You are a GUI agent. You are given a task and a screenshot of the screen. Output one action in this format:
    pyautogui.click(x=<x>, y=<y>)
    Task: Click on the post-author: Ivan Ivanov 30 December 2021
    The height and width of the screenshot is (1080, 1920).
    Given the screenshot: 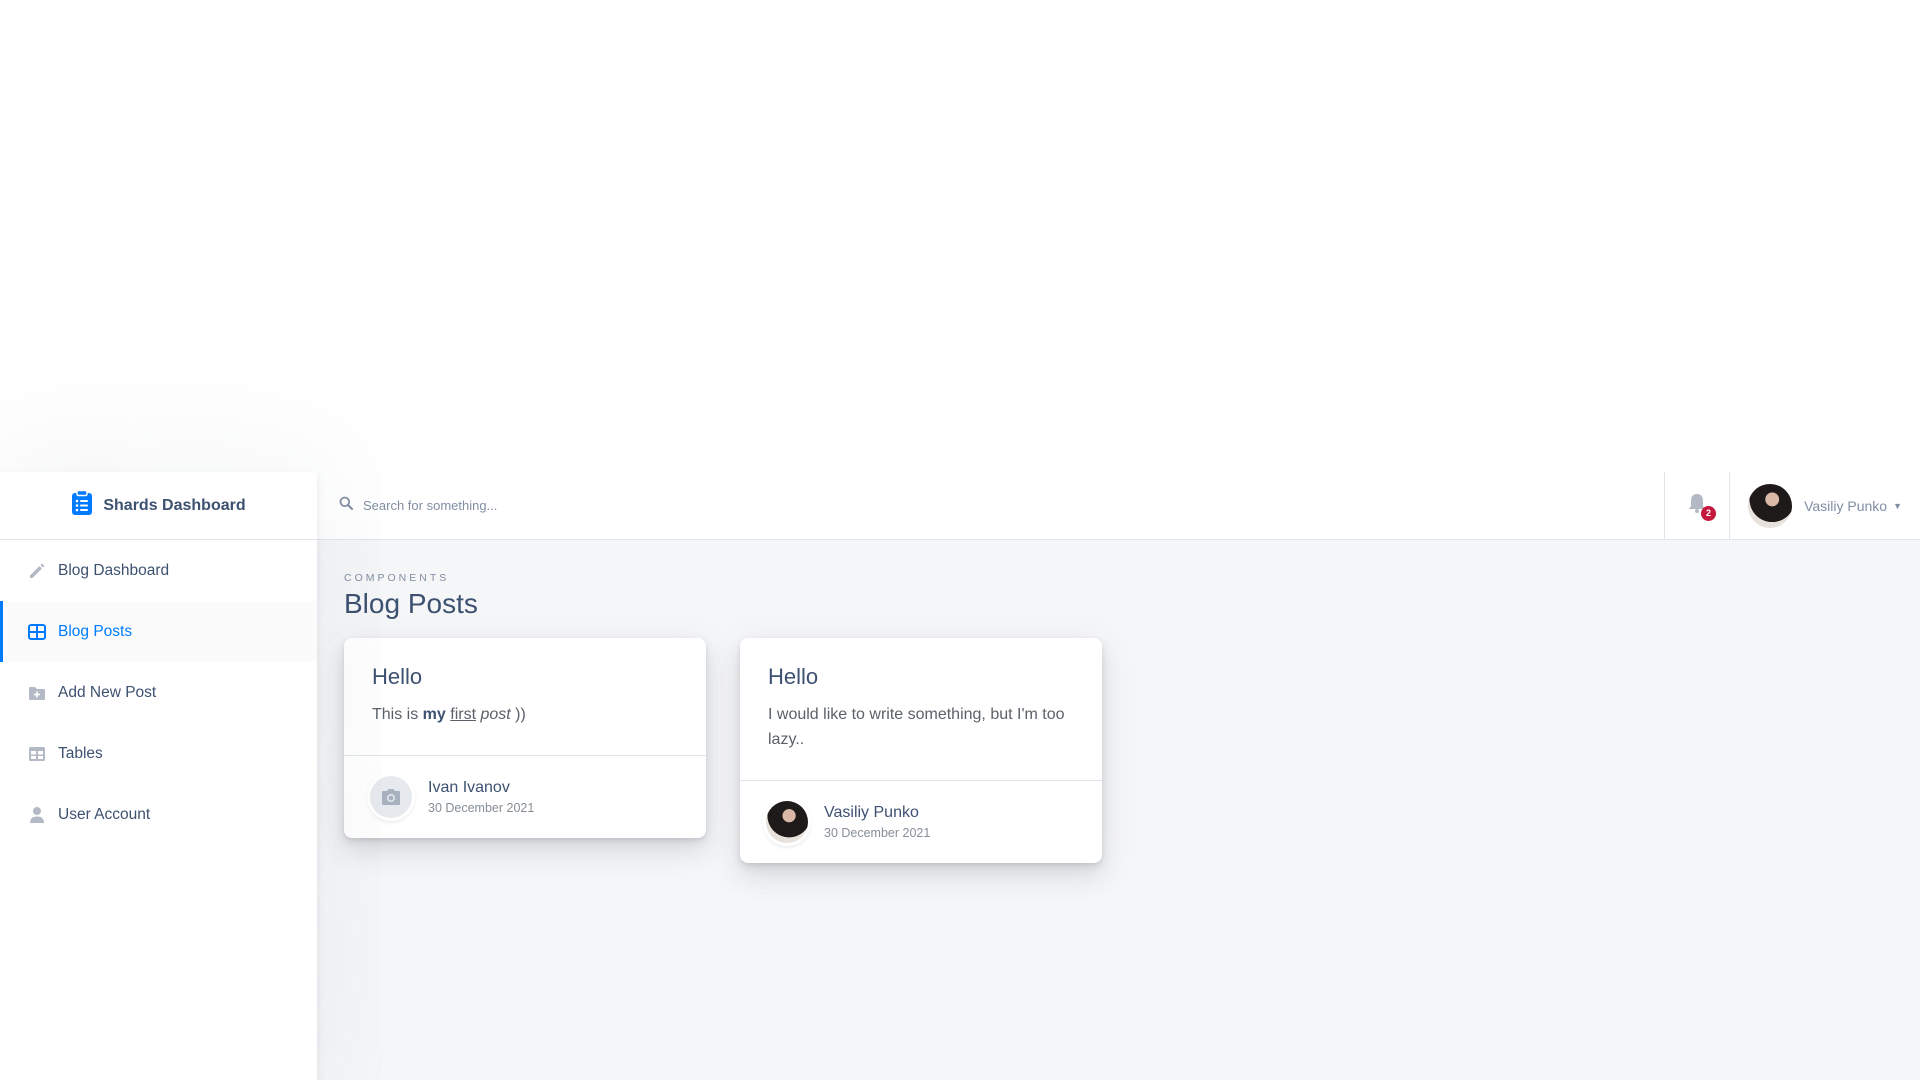 What is the action you would take?
    pyautogui.click(x=525, y=796)
    